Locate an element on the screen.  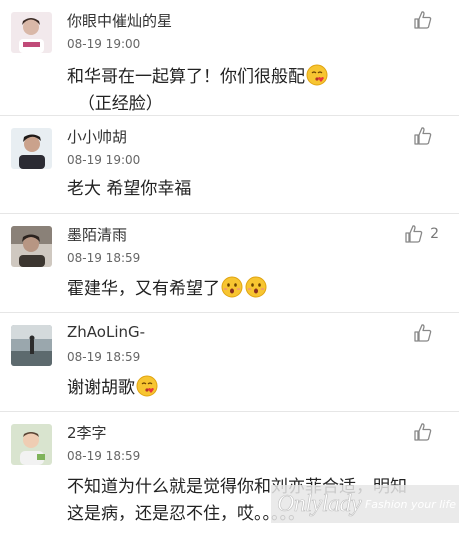
comment-text: 和华哥在一起算了！你们很般配 （正经脸） is located at coordinates (242, 91).